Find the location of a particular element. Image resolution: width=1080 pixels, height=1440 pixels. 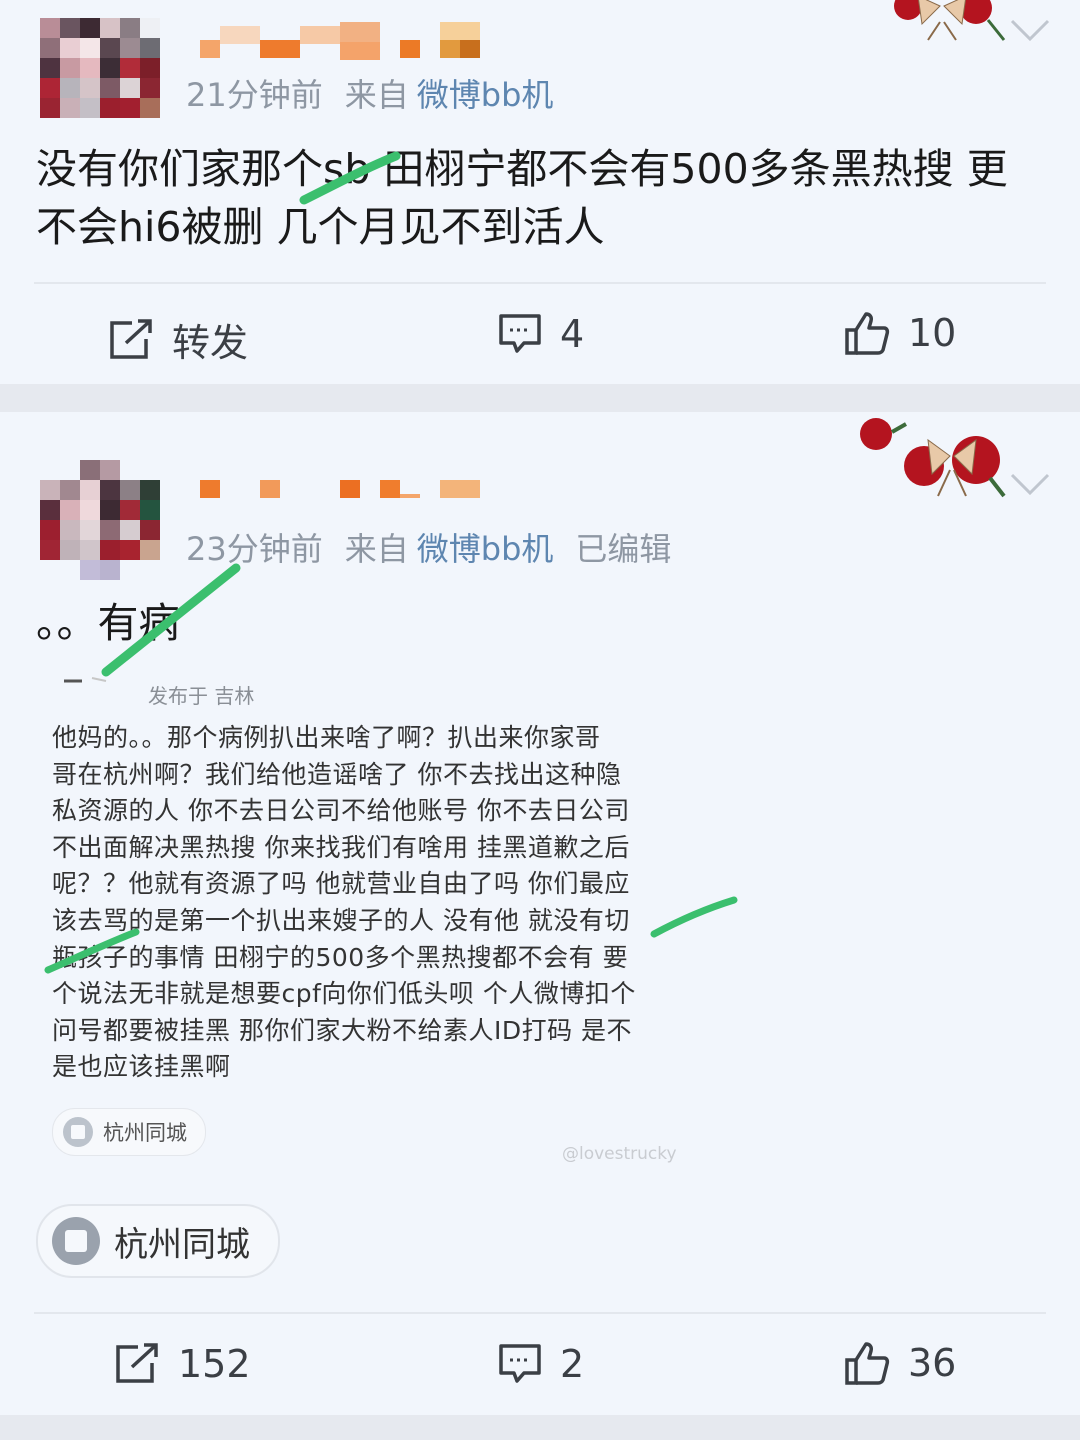

post-text-line: 没有你们家那个sb 田栩宁都不会有500多条黑热搜 更 is located at coordinates (522, 169).